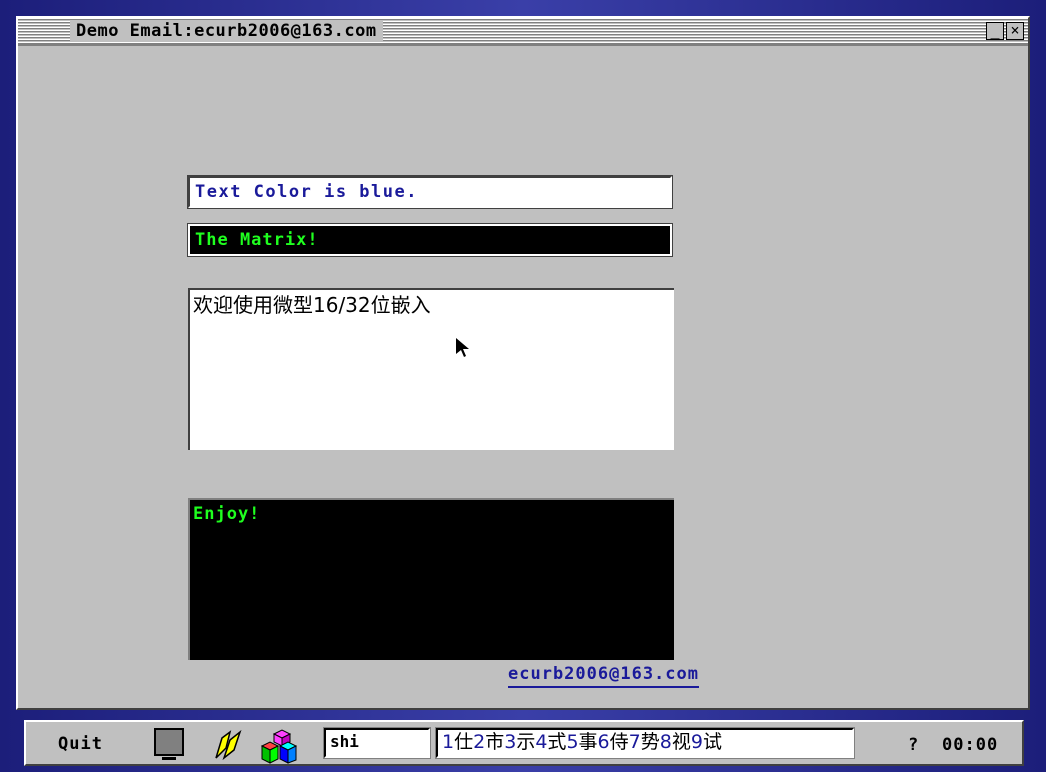  Describe the element at coordinates (541, 742) in the screenshot. I see `candidate-number: 4` at that location.